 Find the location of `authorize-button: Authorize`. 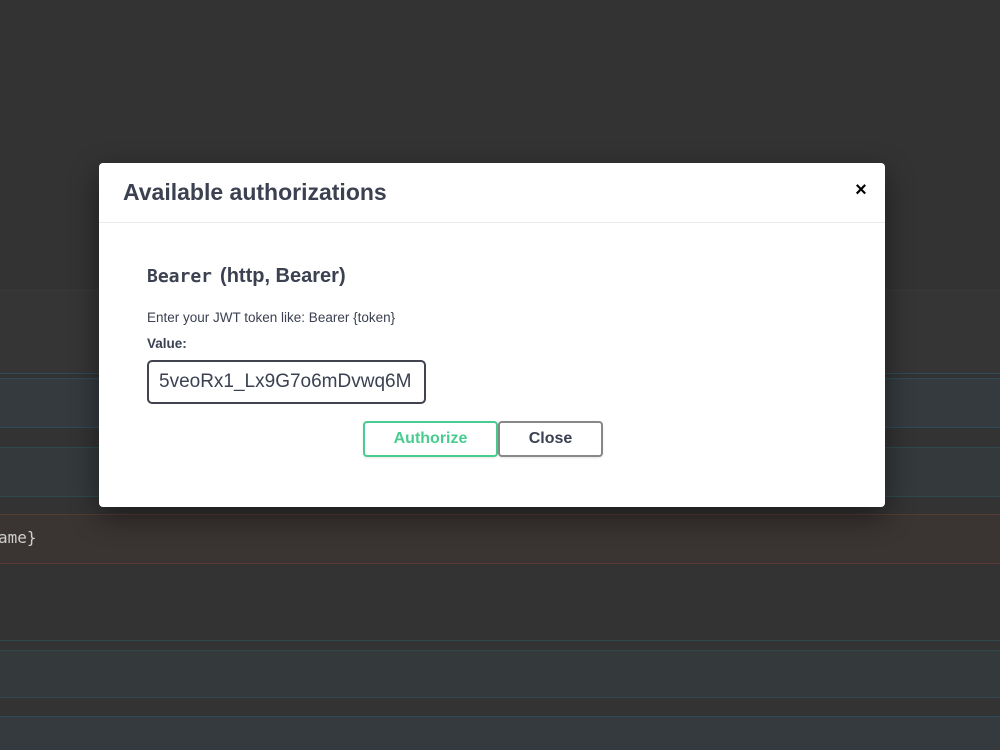

authorize-button: Authorize is located at coordinates (430, 439).